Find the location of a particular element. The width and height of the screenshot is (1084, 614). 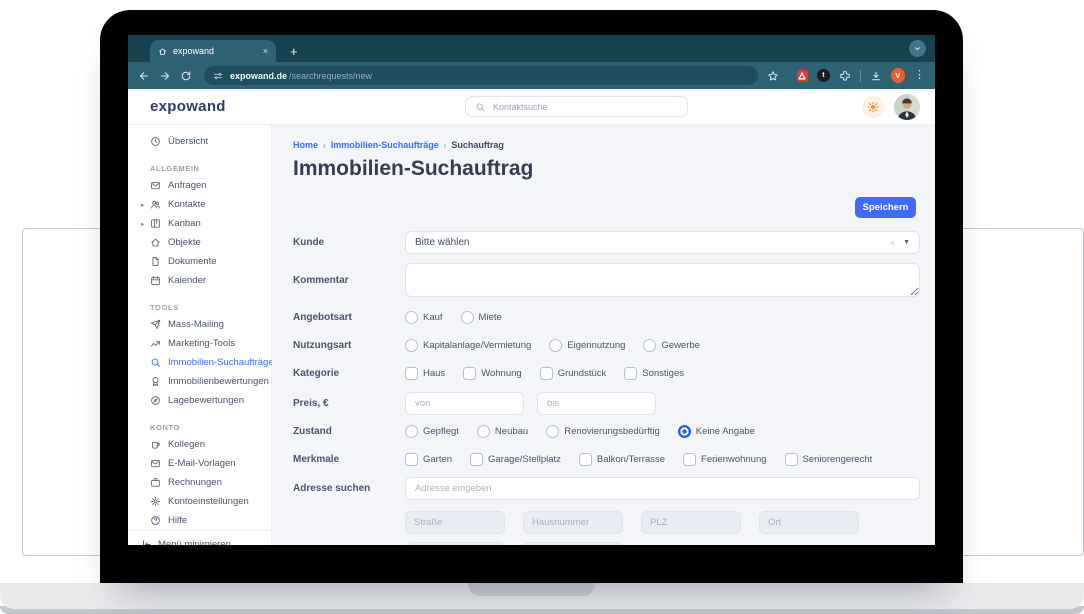

radio-option-miete: Miete is located at coordinates (481, 317).